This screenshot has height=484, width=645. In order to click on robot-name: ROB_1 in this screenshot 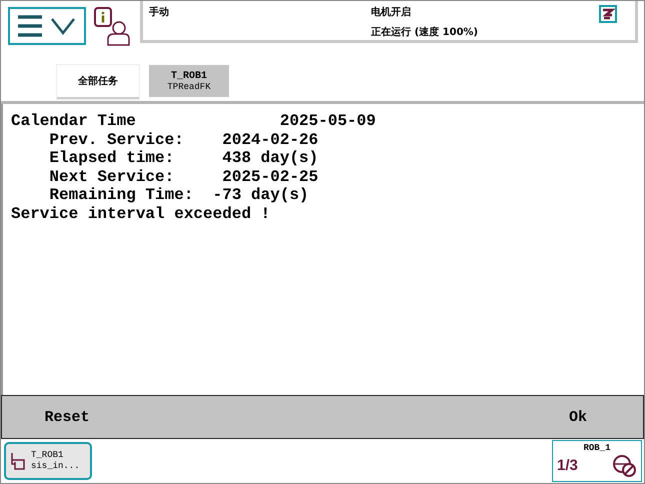, I will do `click(596, 448)`.